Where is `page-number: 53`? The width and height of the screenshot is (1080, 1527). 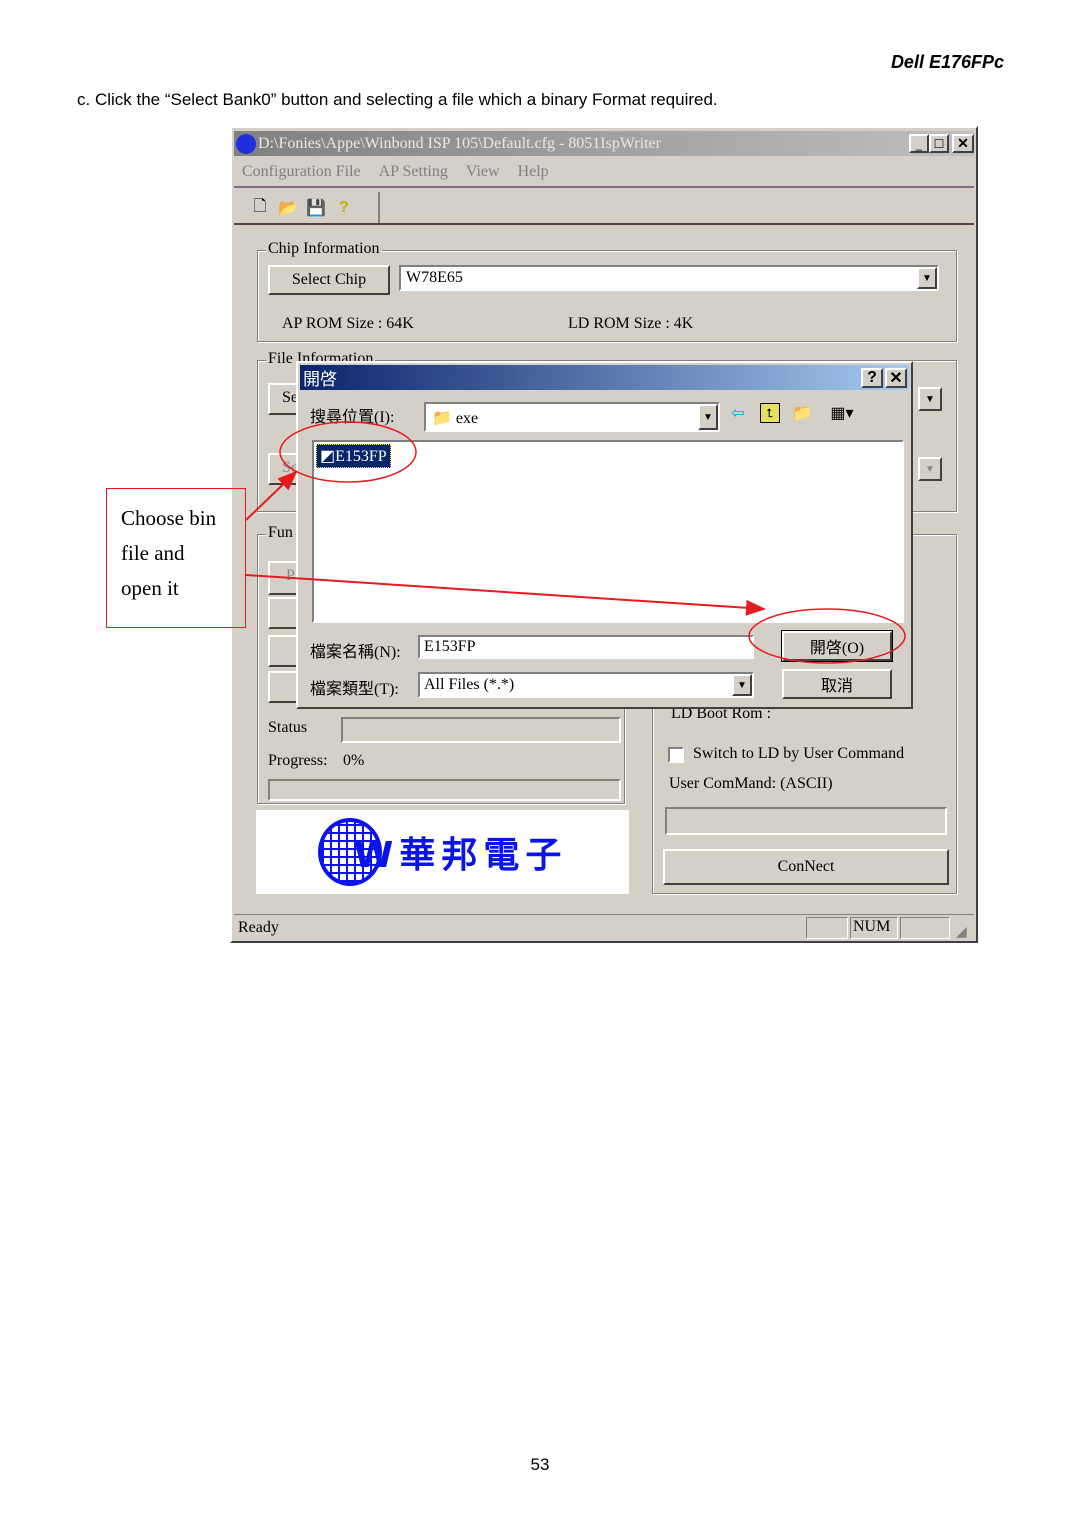 page-number: 53 is located at coordinates (540, 1464).